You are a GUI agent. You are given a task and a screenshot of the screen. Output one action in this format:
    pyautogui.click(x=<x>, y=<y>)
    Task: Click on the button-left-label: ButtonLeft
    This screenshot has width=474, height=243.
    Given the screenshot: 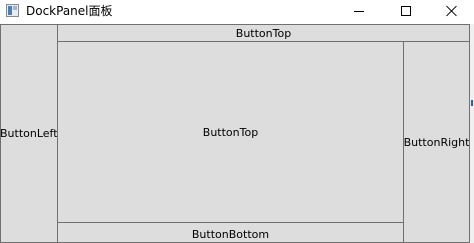 What is the action you would take?
    pyautogui.click(x=29, y=133)
    